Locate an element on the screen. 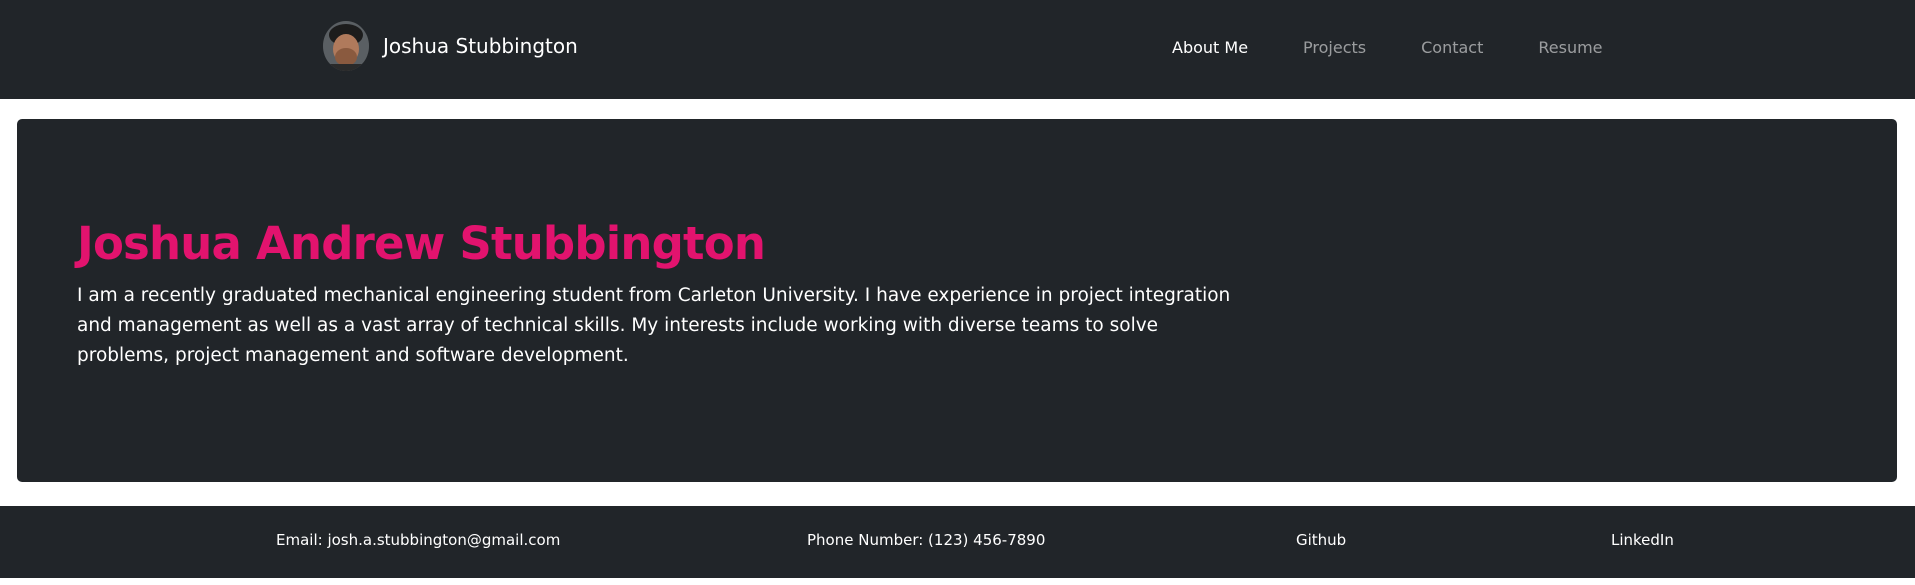 This screenshot has height=585, width=1915. footer-github-link: Github is located at coordinates (1321, 540).